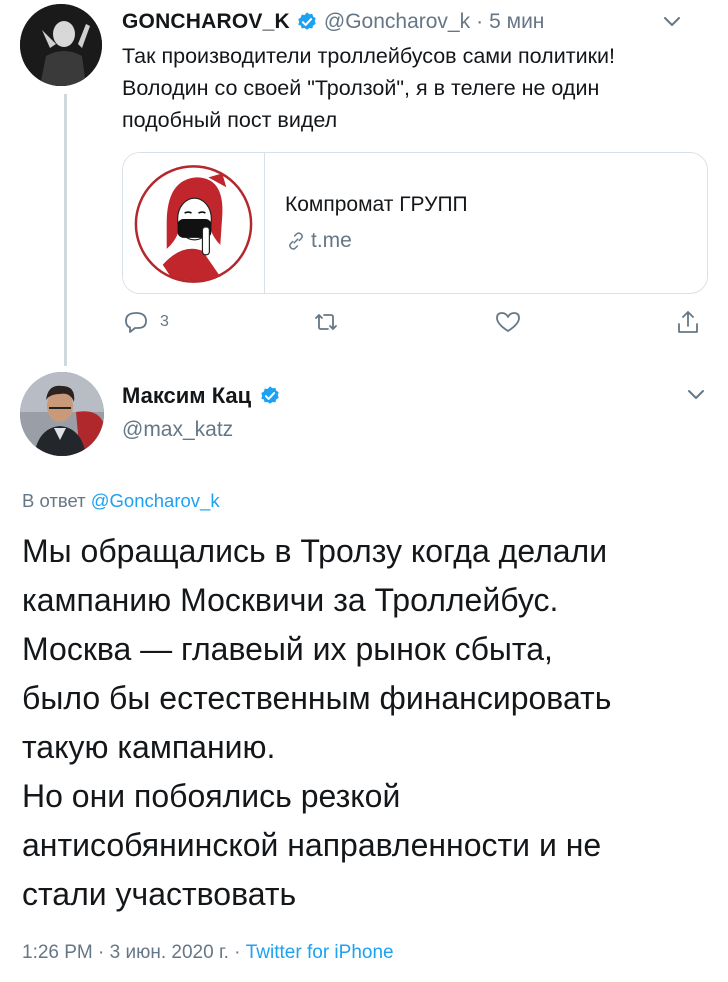 Image resolution: width=728 pixels, height=982 pixels. What do you see at coordinates (315, 551) in the screenshot?
I see `tweet-line: Мы обращались в Тролзу когда делали` at bounding box center [315, 551].